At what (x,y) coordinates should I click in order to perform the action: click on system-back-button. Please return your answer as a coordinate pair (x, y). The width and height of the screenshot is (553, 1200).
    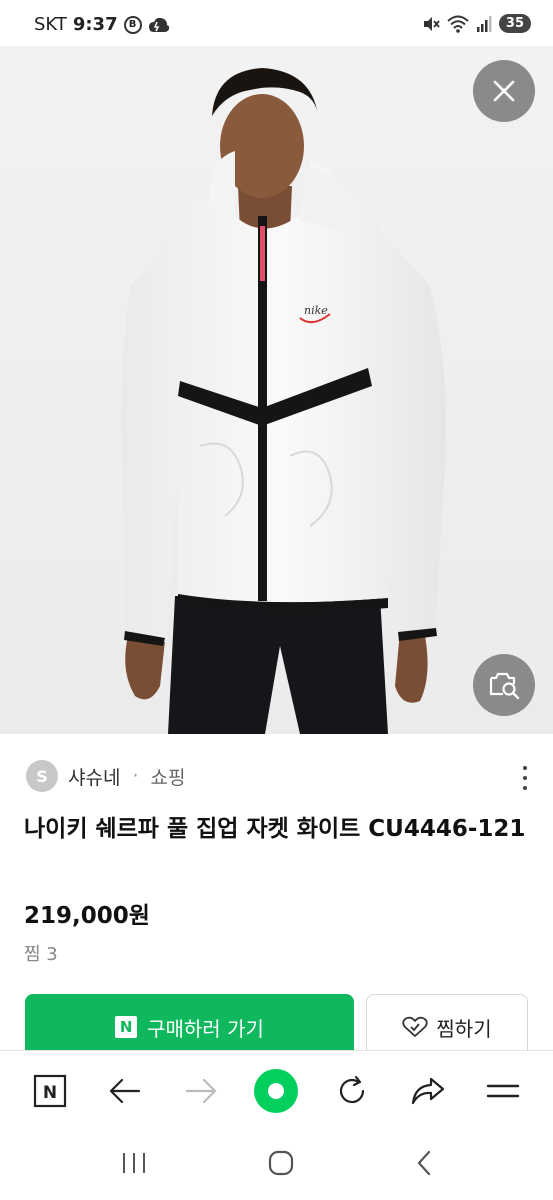
    Looking at the image, I should click on (424, 1165).